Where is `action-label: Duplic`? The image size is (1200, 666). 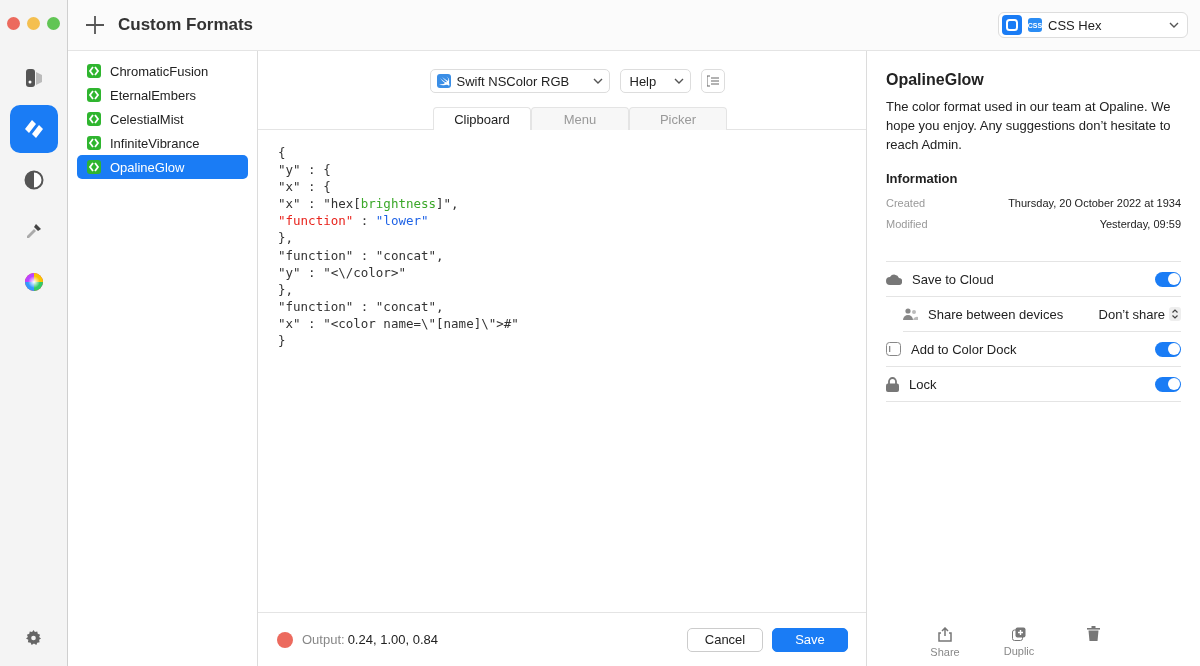 action-label: Duplic is located at coordinates (1019, 651).